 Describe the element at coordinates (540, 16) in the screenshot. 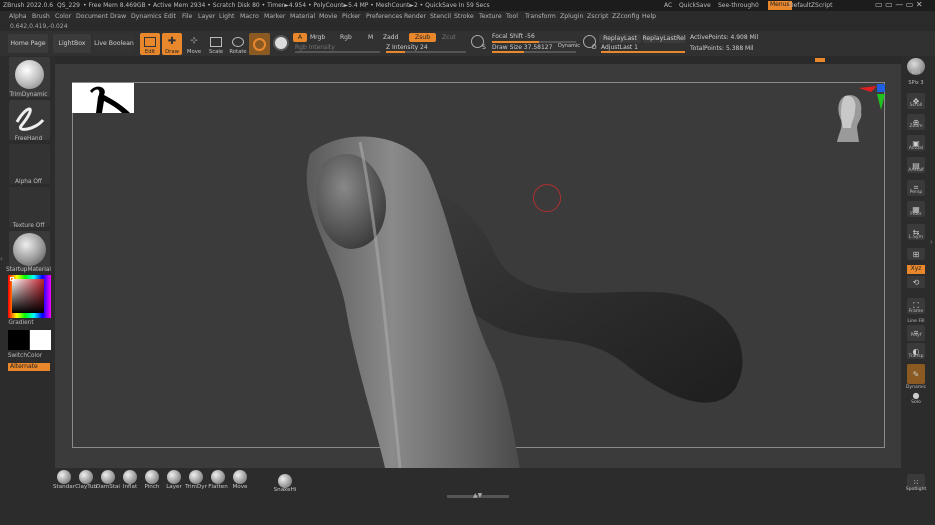

I see `menu-transform: Transform` at that location.